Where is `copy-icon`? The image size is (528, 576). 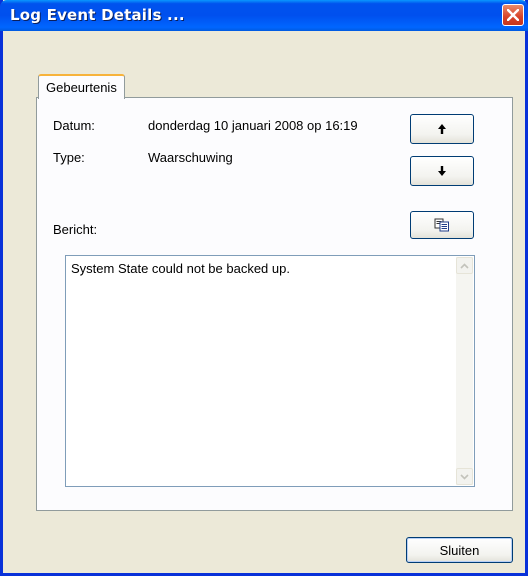 copy-icon is located at coordinates (441, 225).